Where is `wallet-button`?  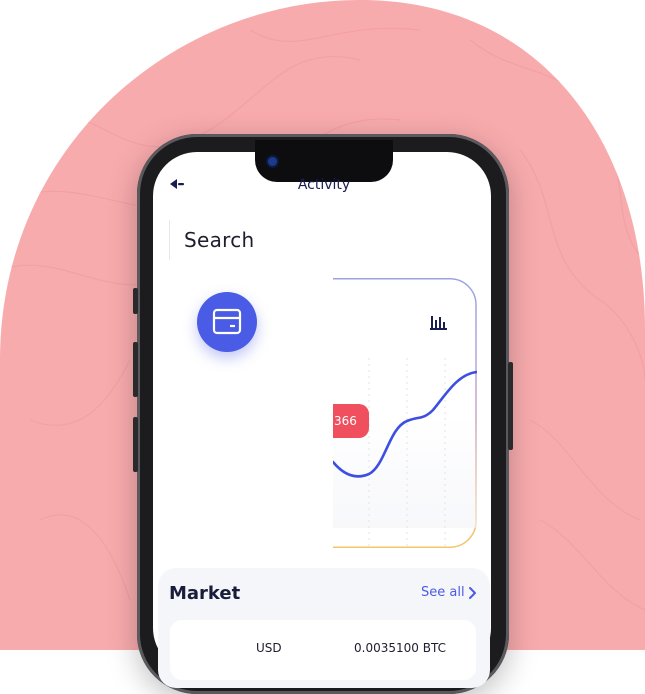
wallet-button is located at coordinates (227, 322).